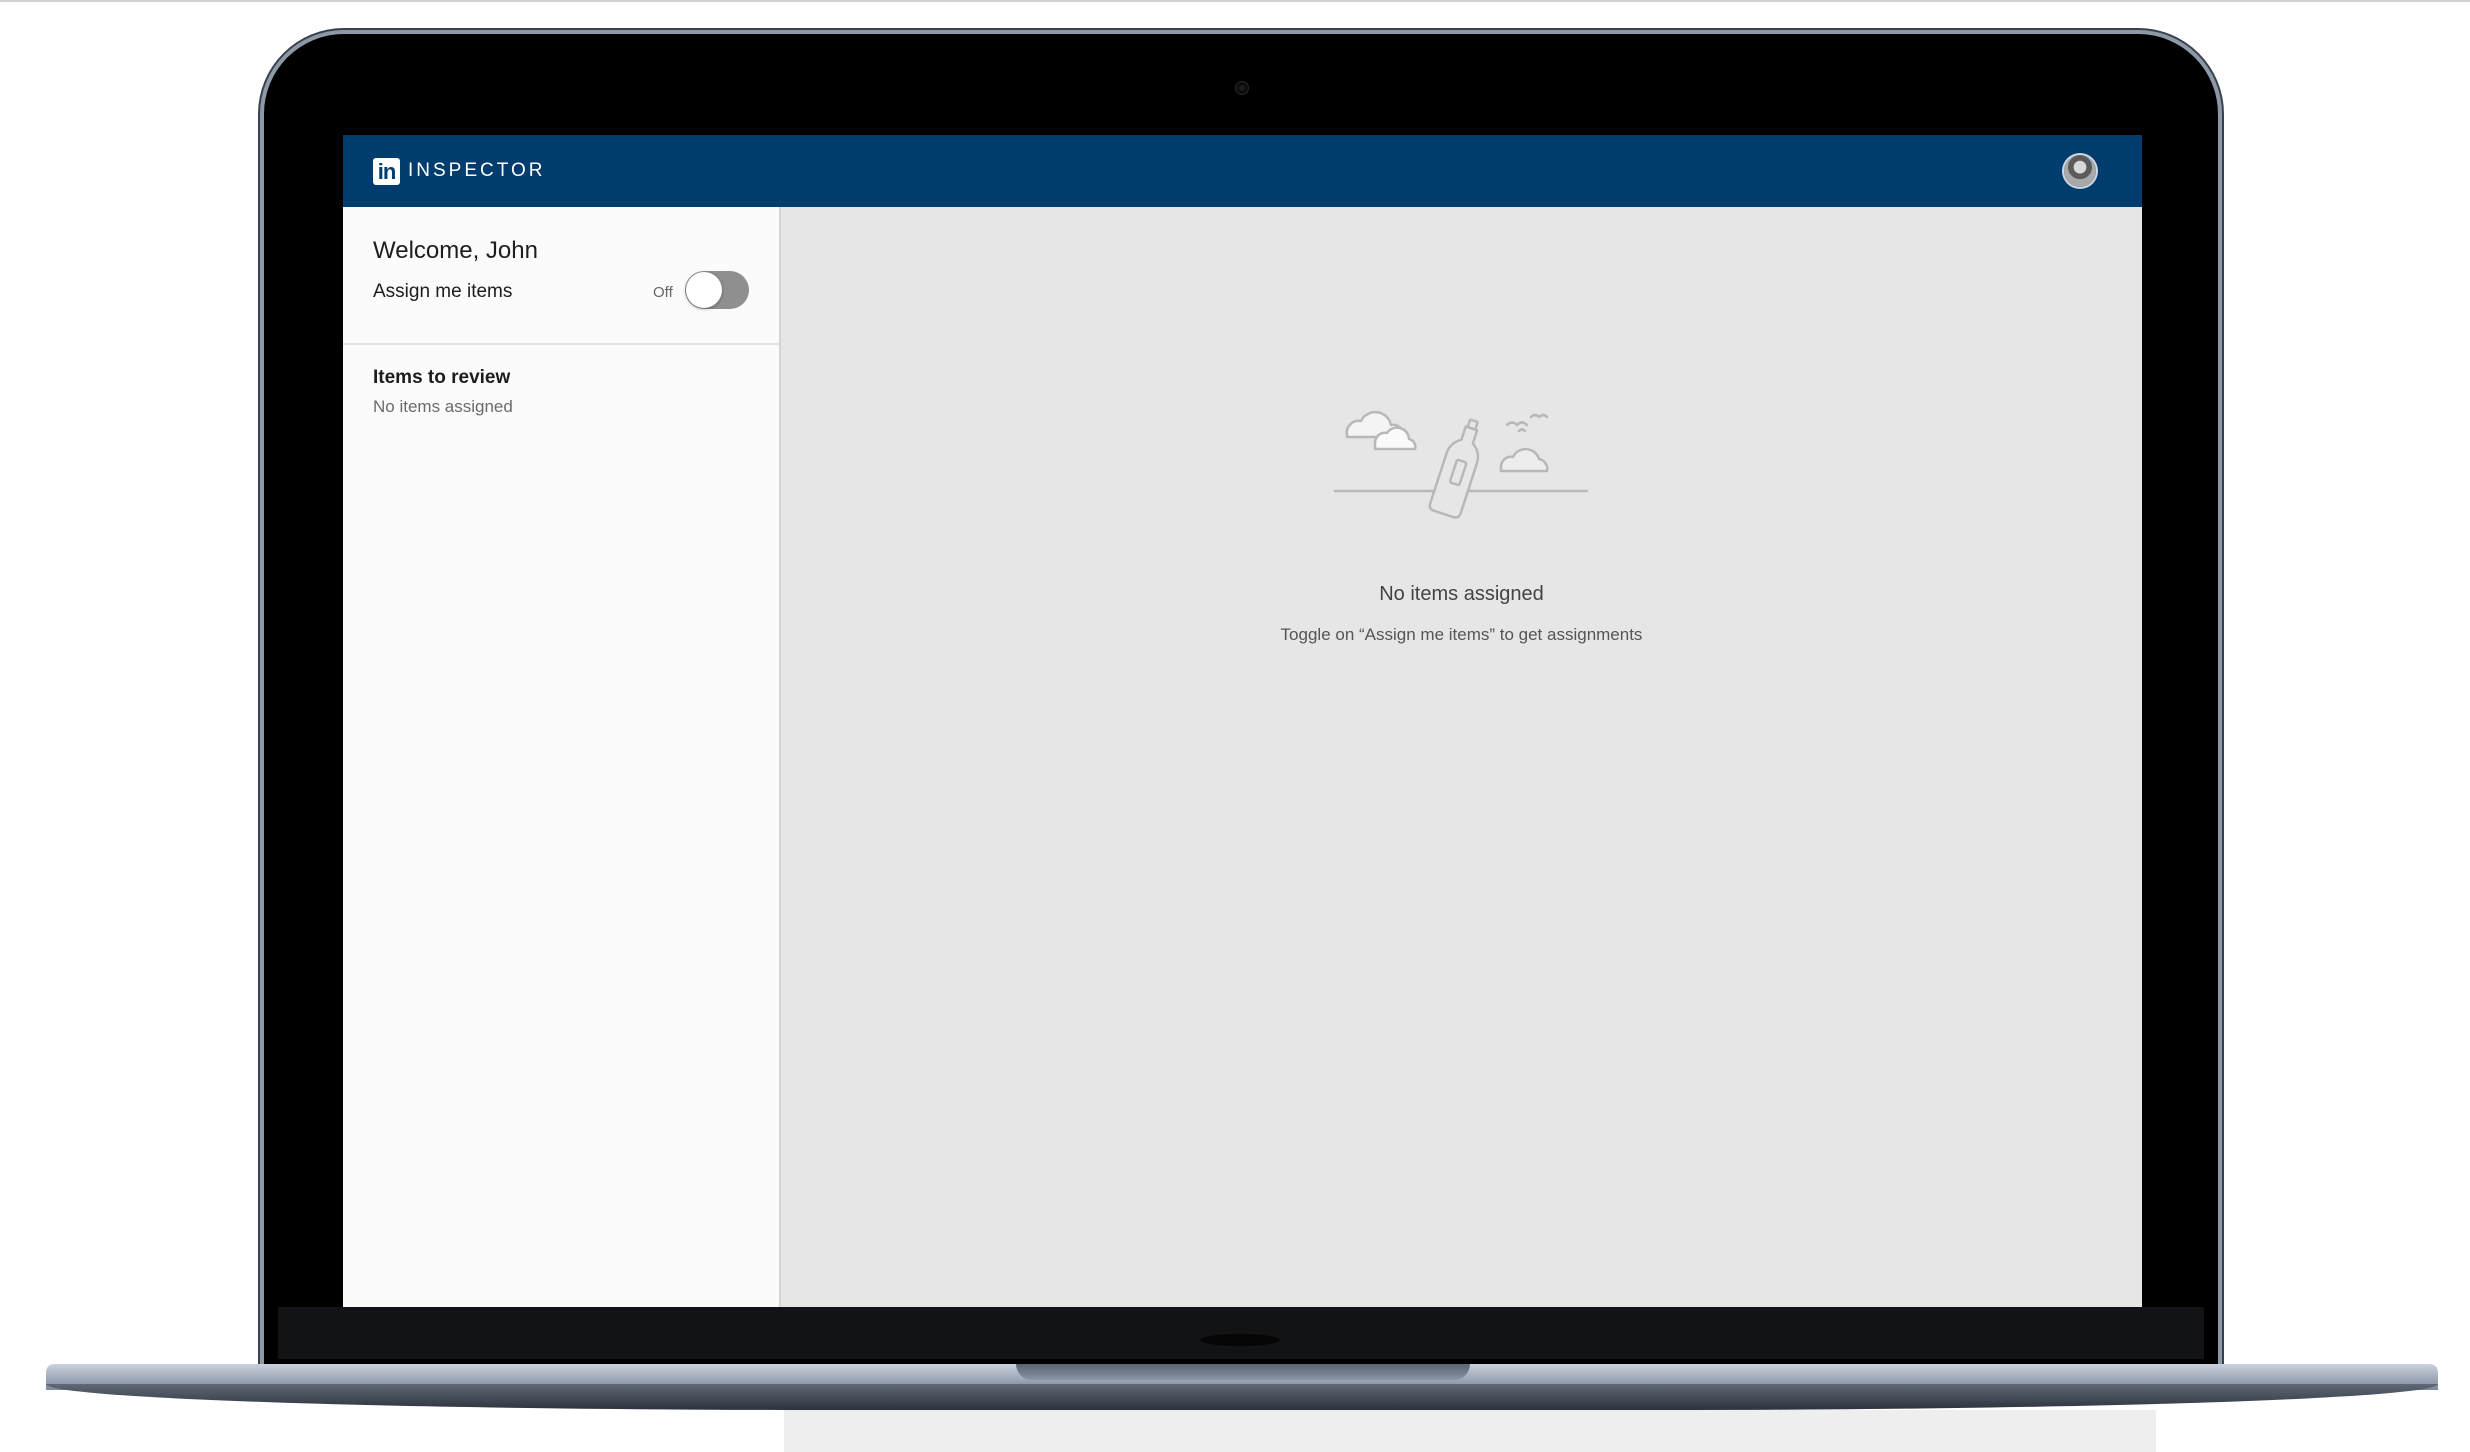 Image resolution: width=2470 pixels, height=1452 pixels. What do you see at coordinates (1470, 1431) in the screenshot?
I see `laptop-shadow` at bounding box center [1470, 1431].